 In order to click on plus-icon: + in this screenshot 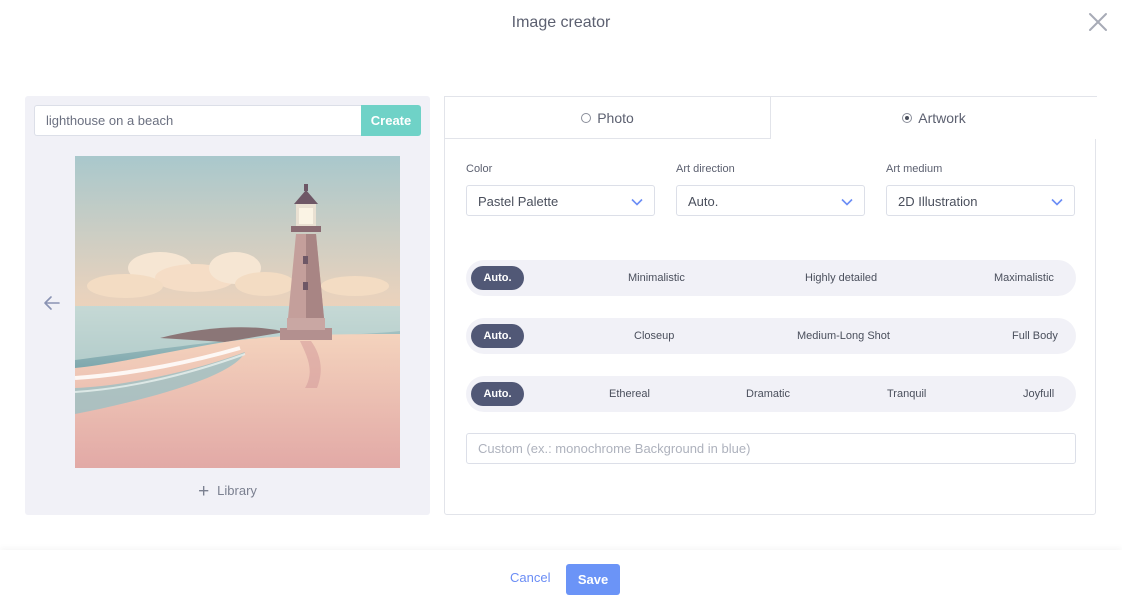, I will do `click(204, 491)`.